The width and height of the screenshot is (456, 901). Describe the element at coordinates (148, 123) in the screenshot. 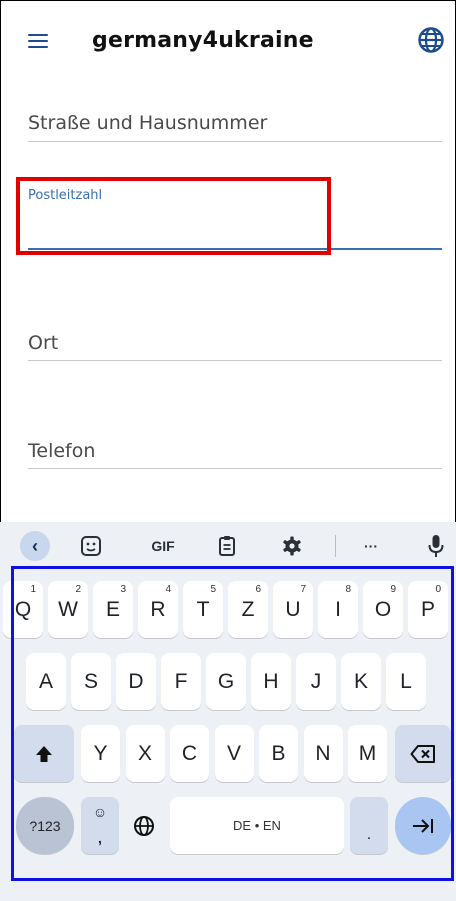

I see `street-label: Straße und Hausnummer` at that location.